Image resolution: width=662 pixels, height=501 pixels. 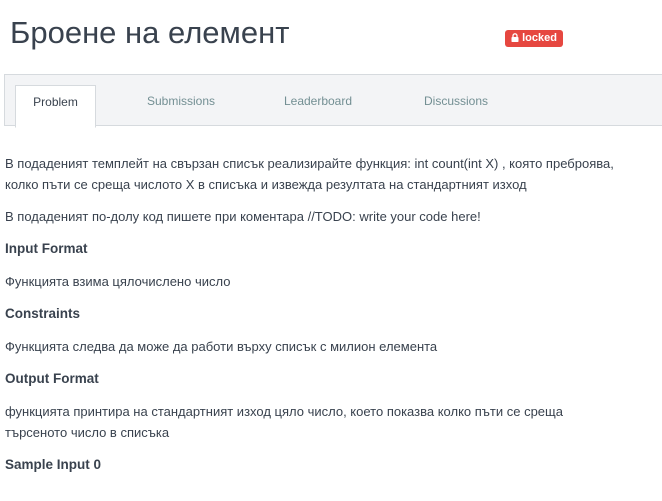 I want to click on tab-submissions: Submissions, so click(x=181, y=106).